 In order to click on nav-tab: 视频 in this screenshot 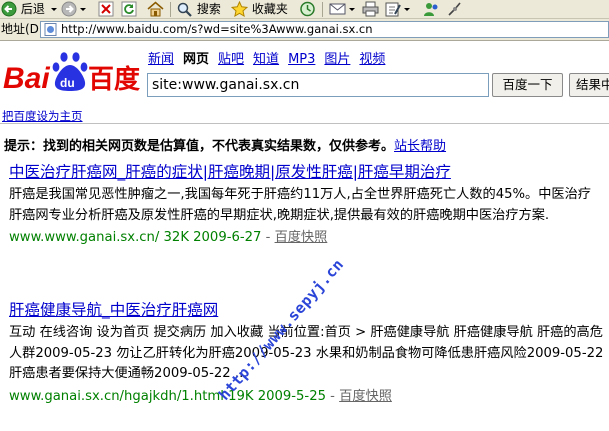, I will do `click(372, 59)`.